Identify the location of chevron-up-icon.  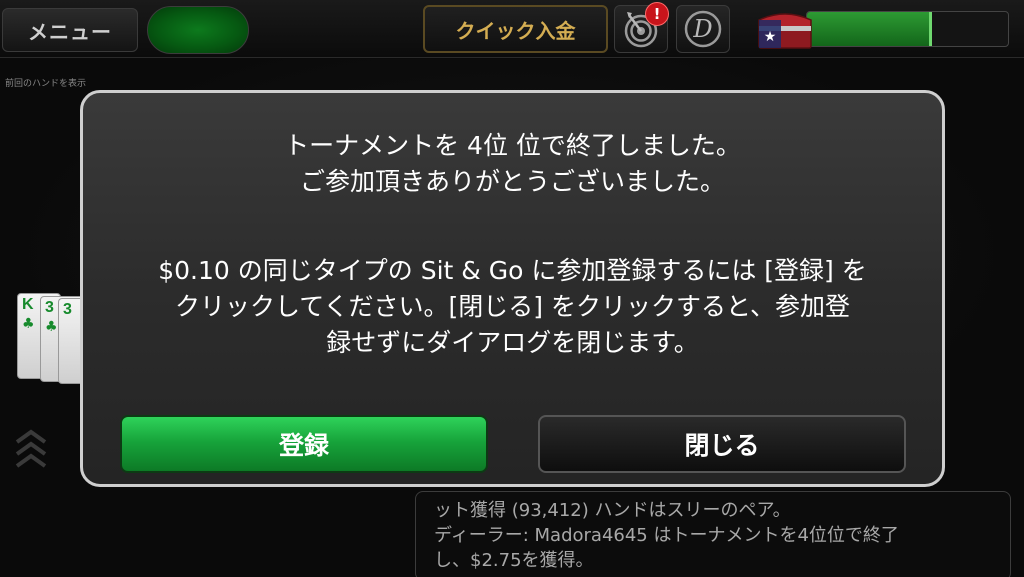
(31, 451).